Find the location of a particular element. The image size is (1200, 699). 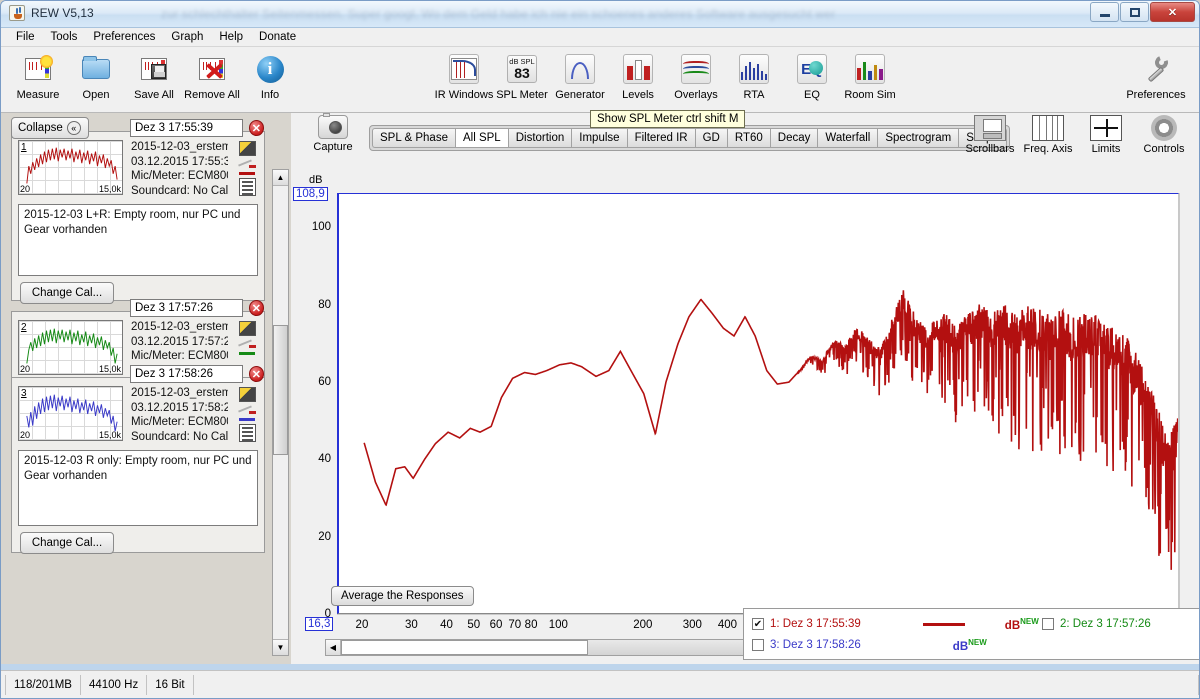

spl-meter-button: dB SPL 83 SPL Meter is located at coordinates (522, 74).